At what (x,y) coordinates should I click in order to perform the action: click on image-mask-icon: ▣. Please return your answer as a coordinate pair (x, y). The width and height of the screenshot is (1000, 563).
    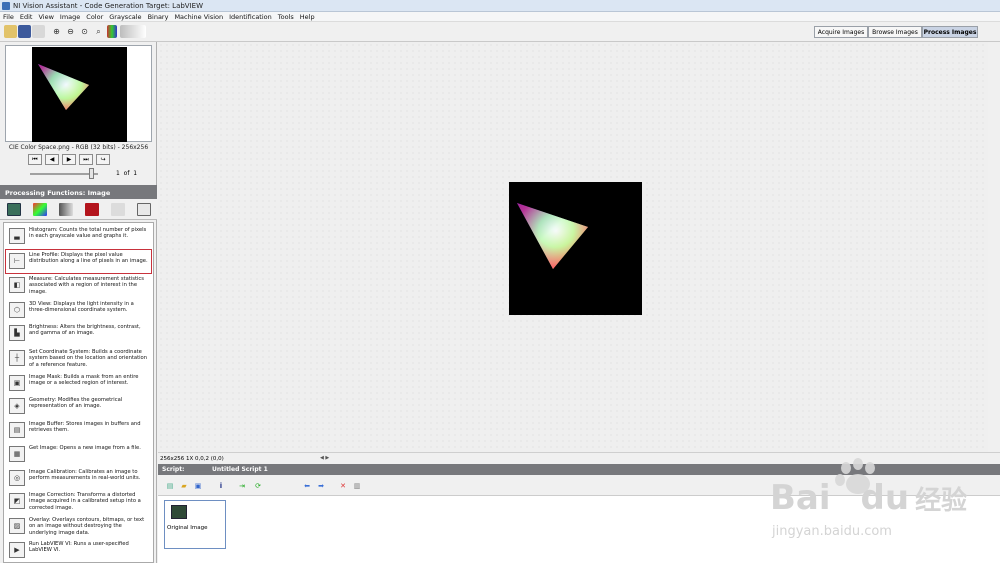
    Looking at the image, I should click on (17, 383).